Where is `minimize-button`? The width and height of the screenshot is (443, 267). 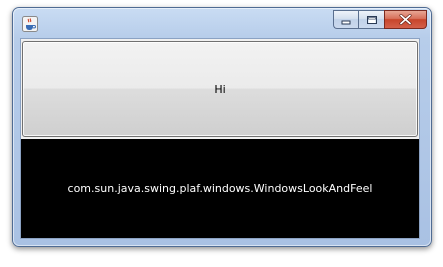
minimize-button is located at coordinates (345, 19).